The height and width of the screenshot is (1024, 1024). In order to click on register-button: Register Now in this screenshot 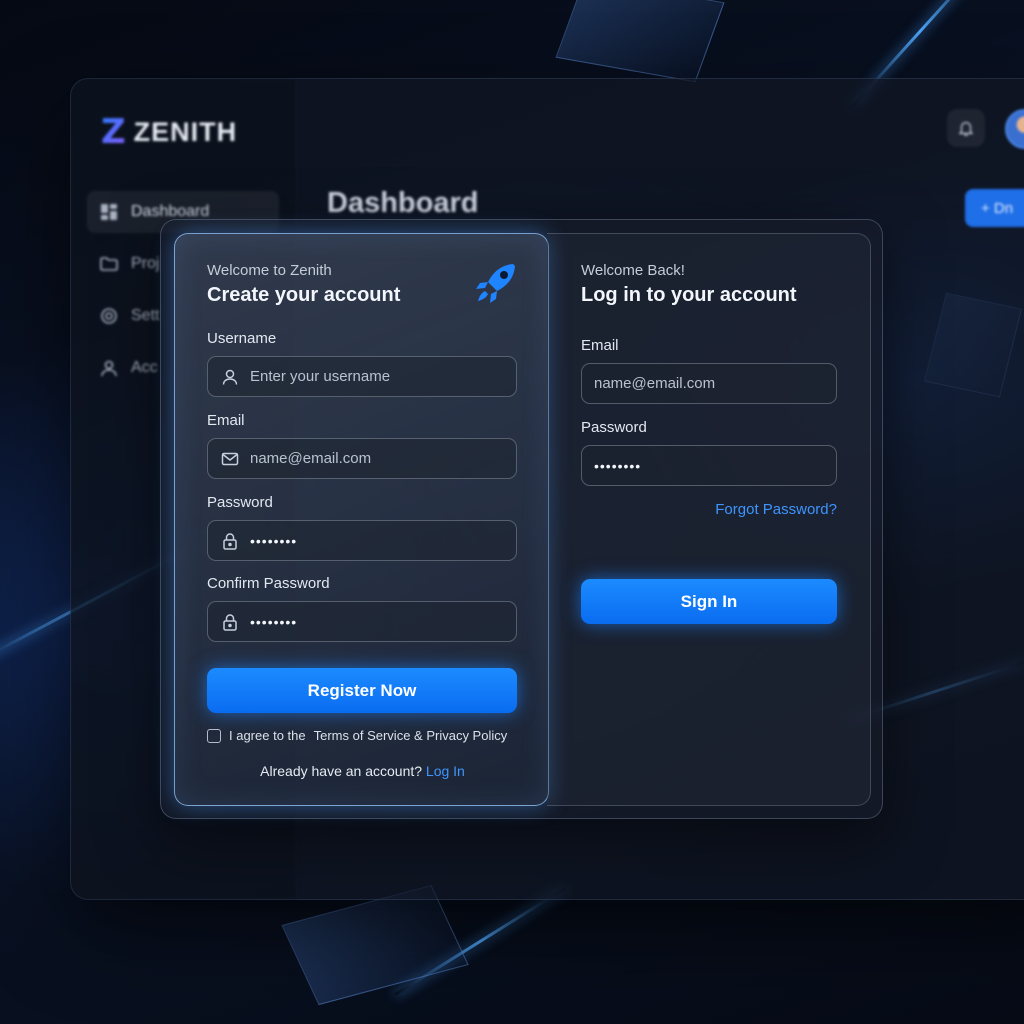, I will do `click(362, 690)`.